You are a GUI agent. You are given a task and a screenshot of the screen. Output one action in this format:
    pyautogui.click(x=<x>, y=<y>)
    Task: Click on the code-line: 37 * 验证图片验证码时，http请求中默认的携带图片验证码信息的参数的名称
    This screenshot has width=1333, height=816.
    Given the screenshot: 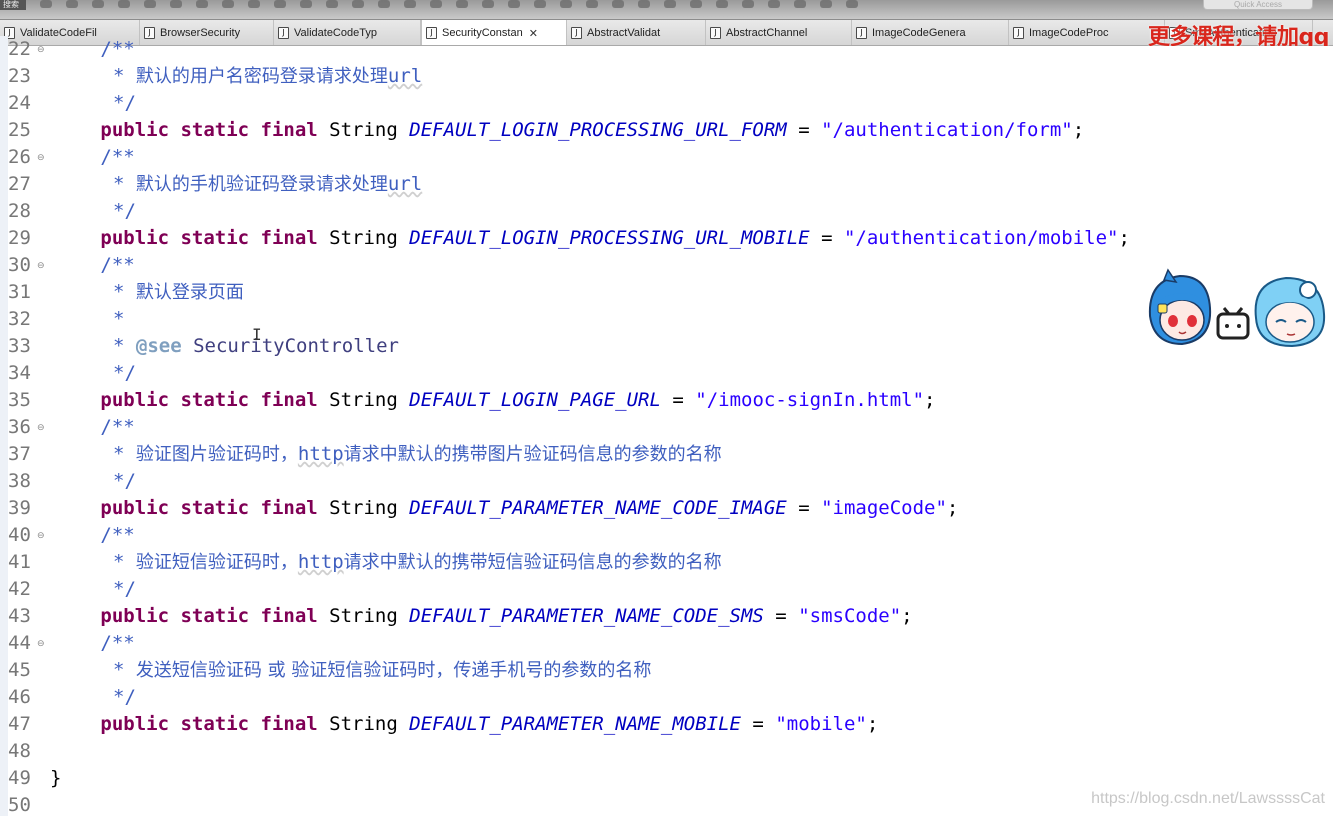 What is the action you would take?
    pyautogui.click(x=666, y=454)
    